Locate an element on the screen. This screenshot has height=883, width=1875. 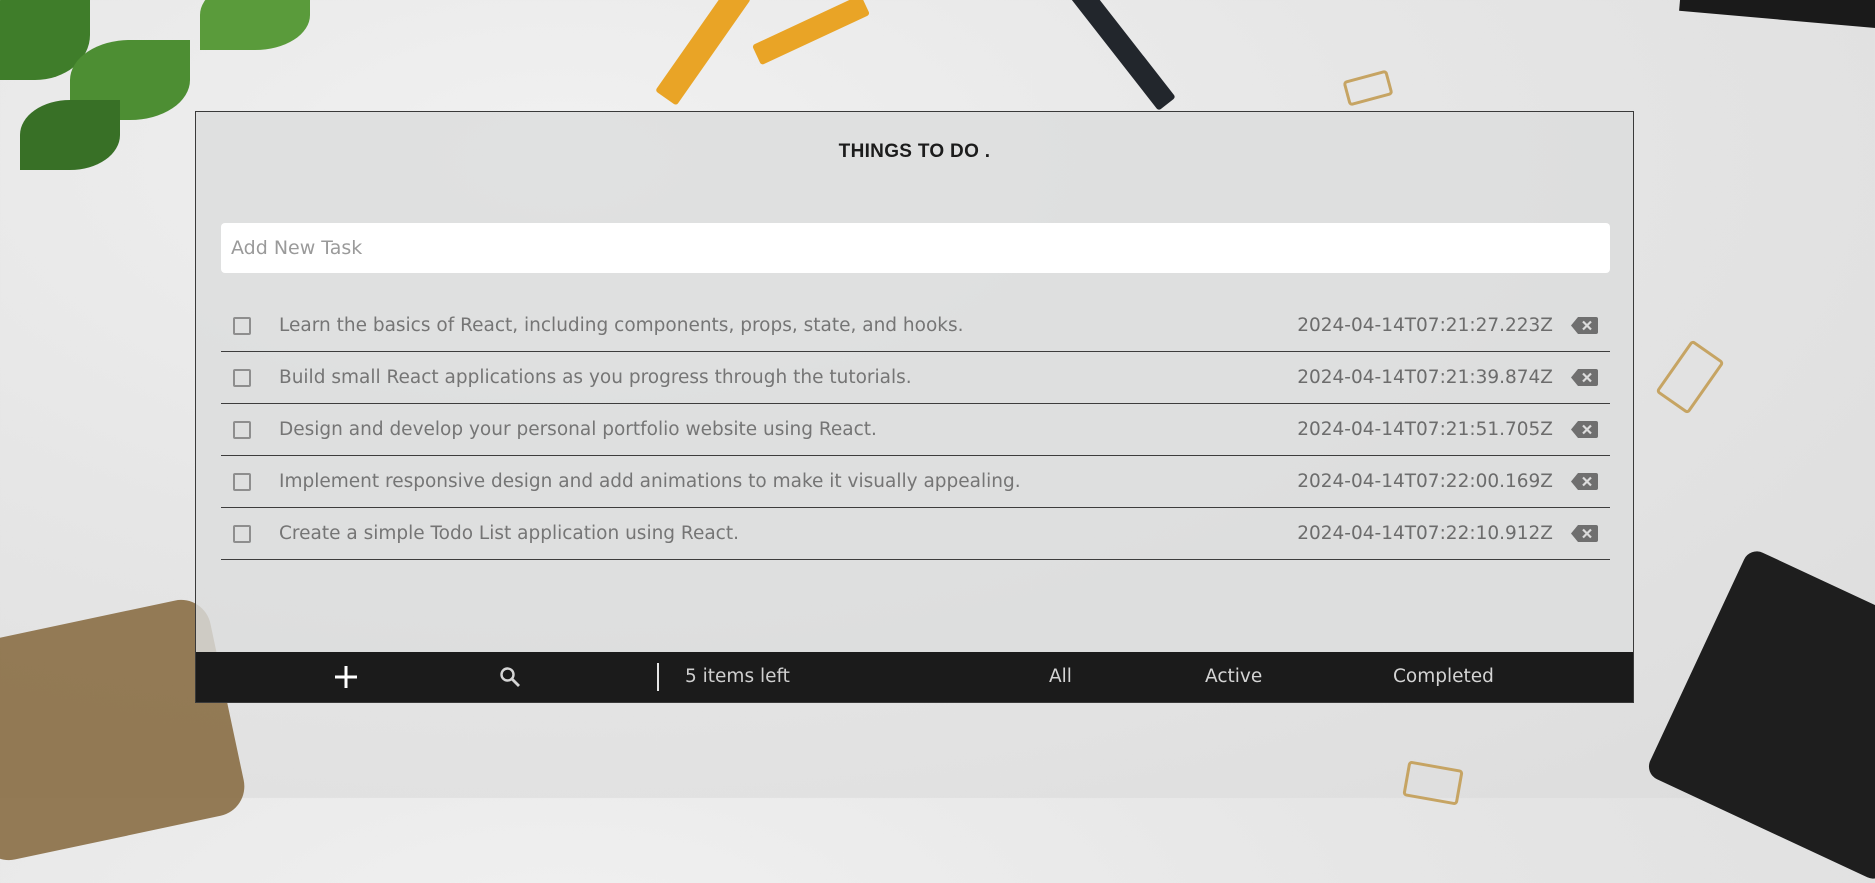
footer-bar: 5 items left All Active Completed is located at coordinates (914, 677).